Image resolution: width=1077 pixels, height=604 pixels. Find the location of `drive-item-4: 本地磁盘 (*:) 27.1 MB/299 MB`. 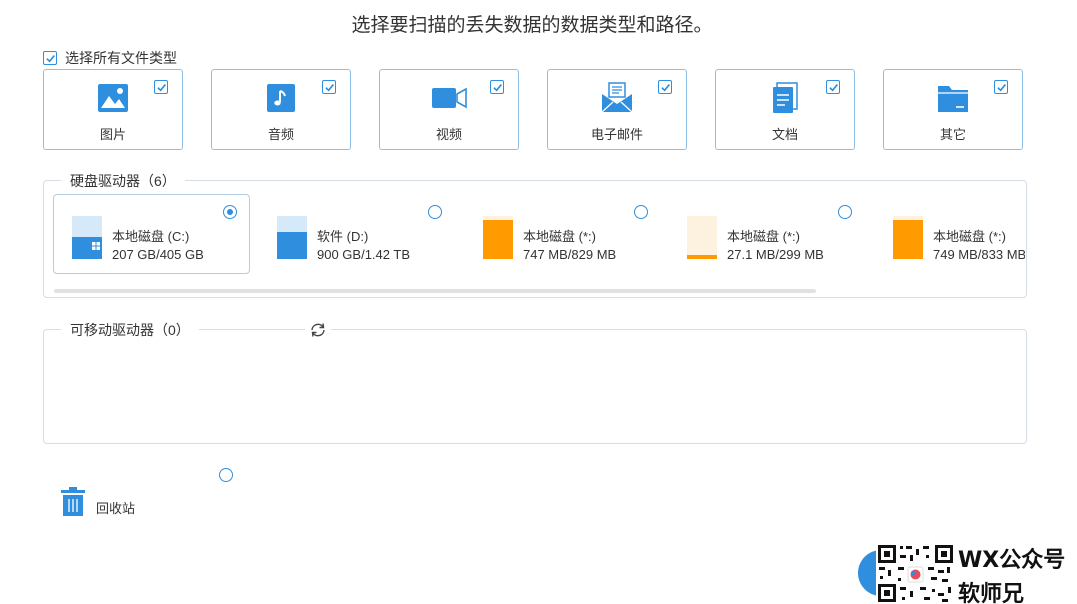

drive-item-4: 本地磁盘 (*:) 27.1 MB/299 MB is located at coordinates (766, 234).